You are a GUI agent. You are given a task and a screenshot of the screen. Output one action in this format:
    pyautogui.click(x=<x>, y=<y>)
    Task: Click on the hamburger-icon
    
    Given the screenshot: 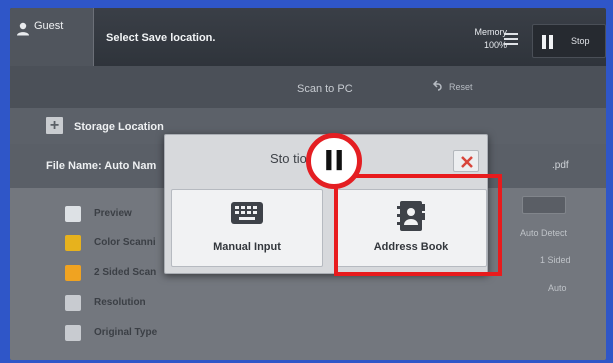 What is the action you would take?
    pyautogui.click(x=511, y=39)
    